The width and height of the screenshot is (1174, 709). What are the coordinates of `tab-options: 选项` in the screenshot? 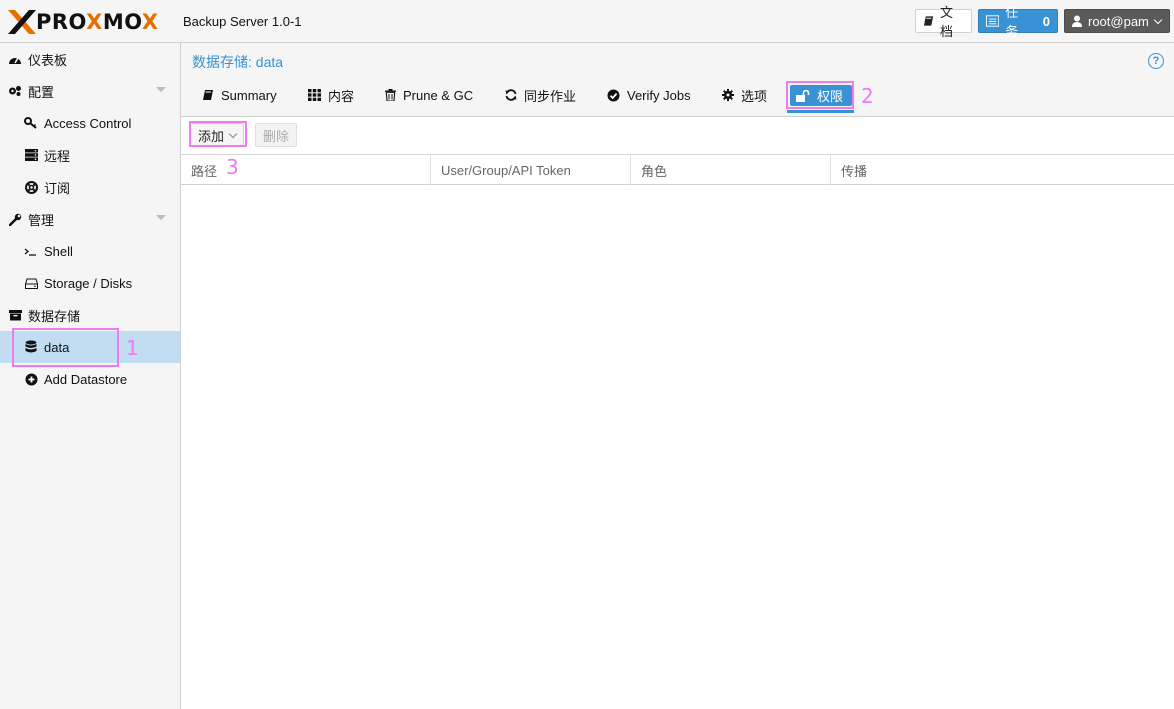 It's located at (744, 95).